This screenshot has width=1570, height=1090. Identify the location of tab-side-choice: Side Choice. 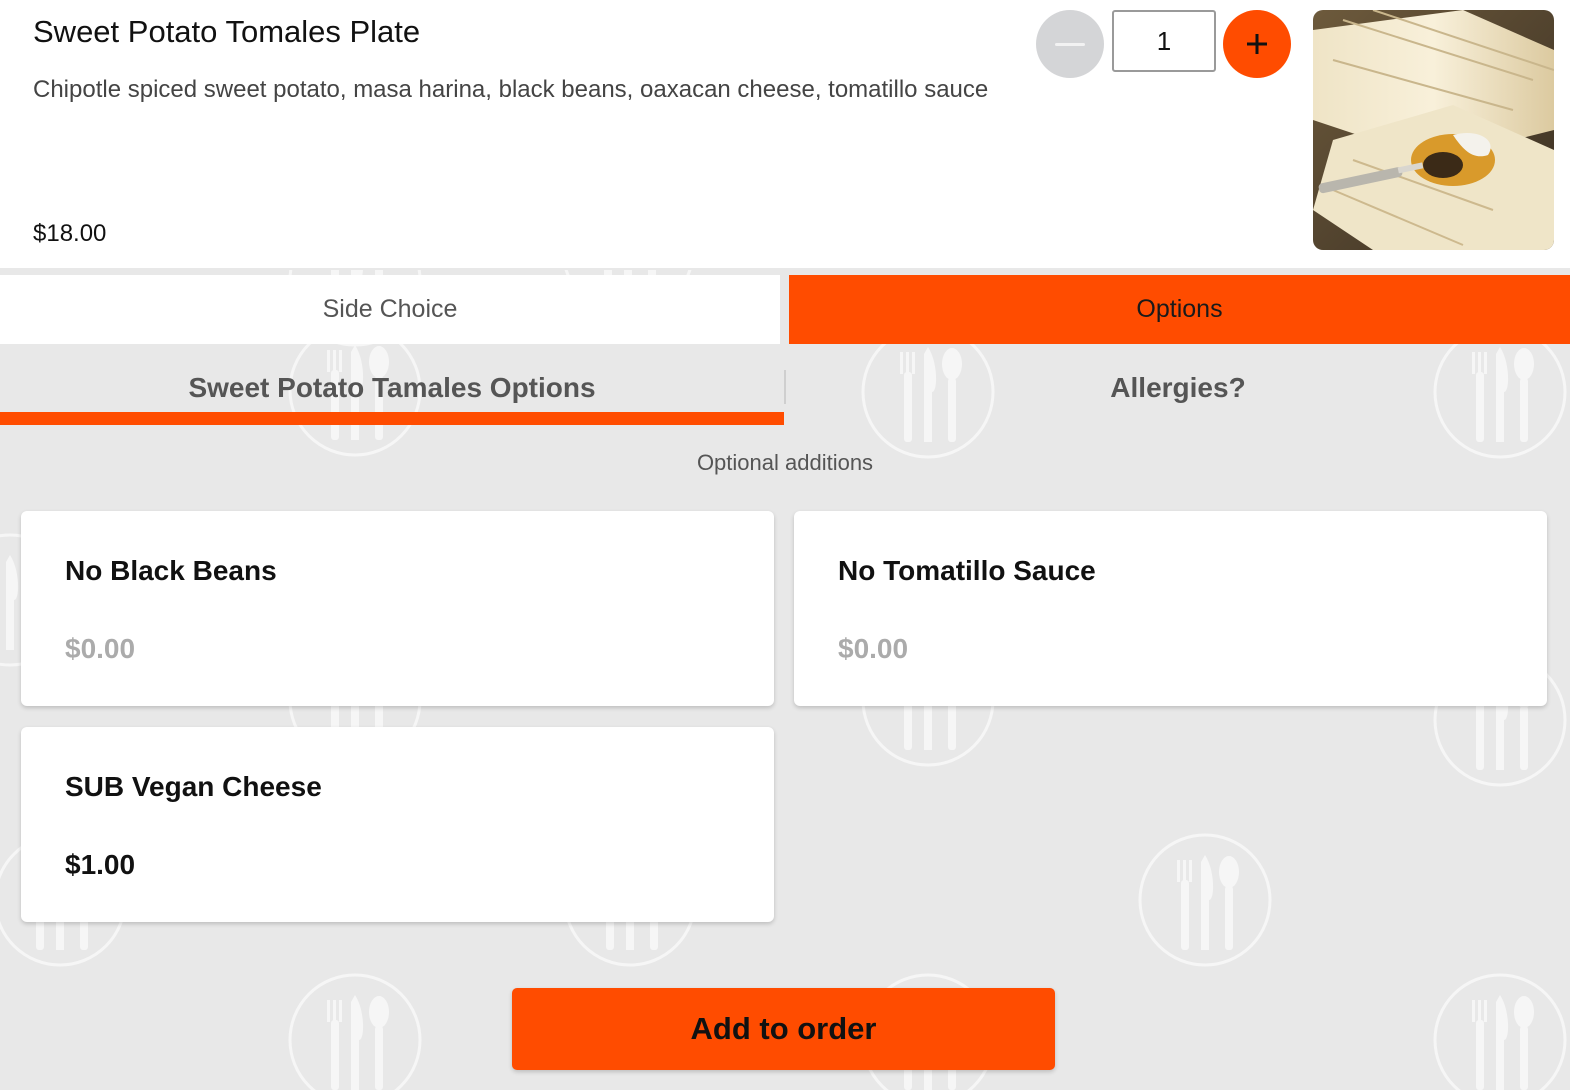
(390, 309).